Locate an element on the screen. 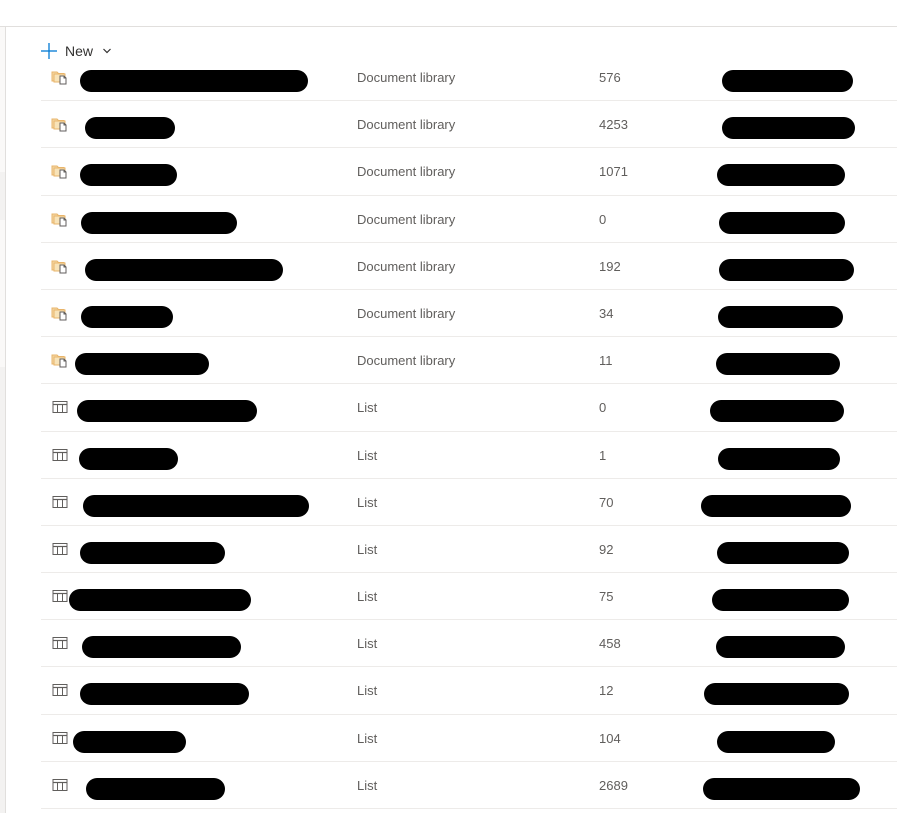 This screenshot has width=897, height=813. table-row: Document library 0 is located at coordinates (469, 219).